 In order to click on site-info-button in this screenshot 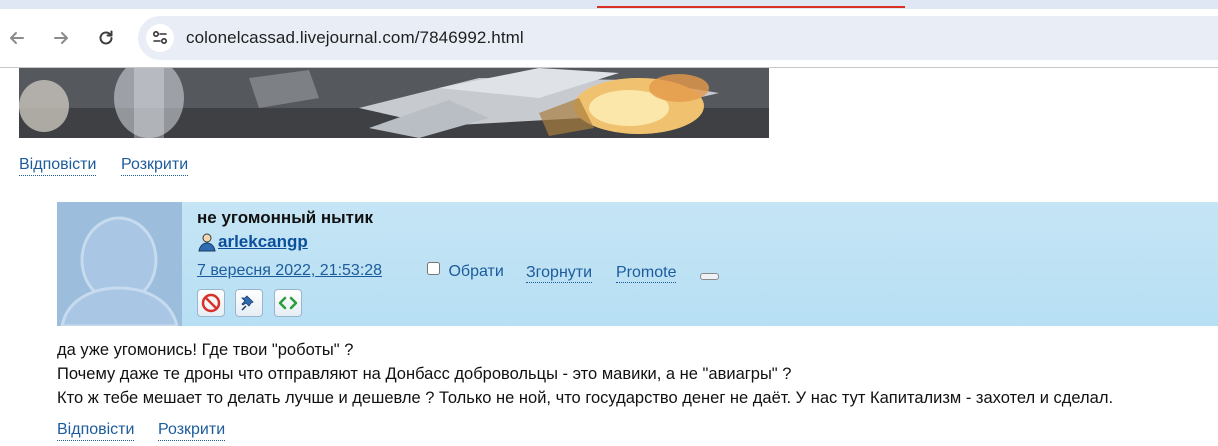, I will do `click(160, 38)`.